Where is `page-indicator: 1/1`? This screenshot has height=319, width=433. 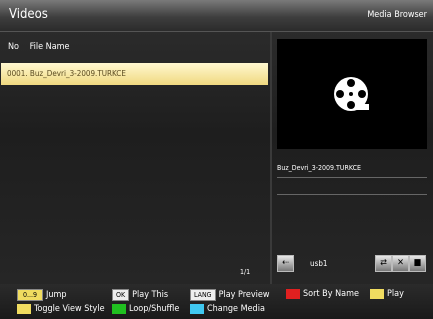 page-indicator: 1/1 is located at coordinates (245, 272).